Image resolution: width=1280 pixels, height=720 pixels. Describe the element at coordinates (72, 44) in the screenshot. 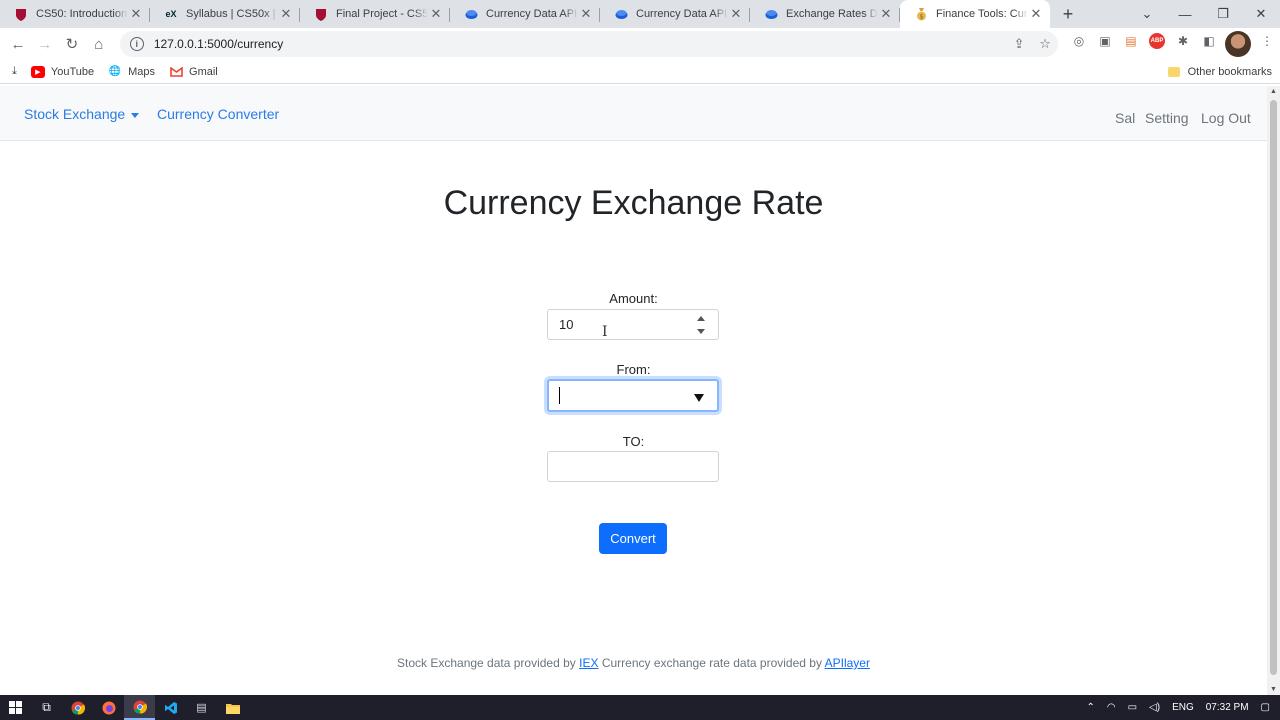

I see `reload-icon: ↻` at that location.